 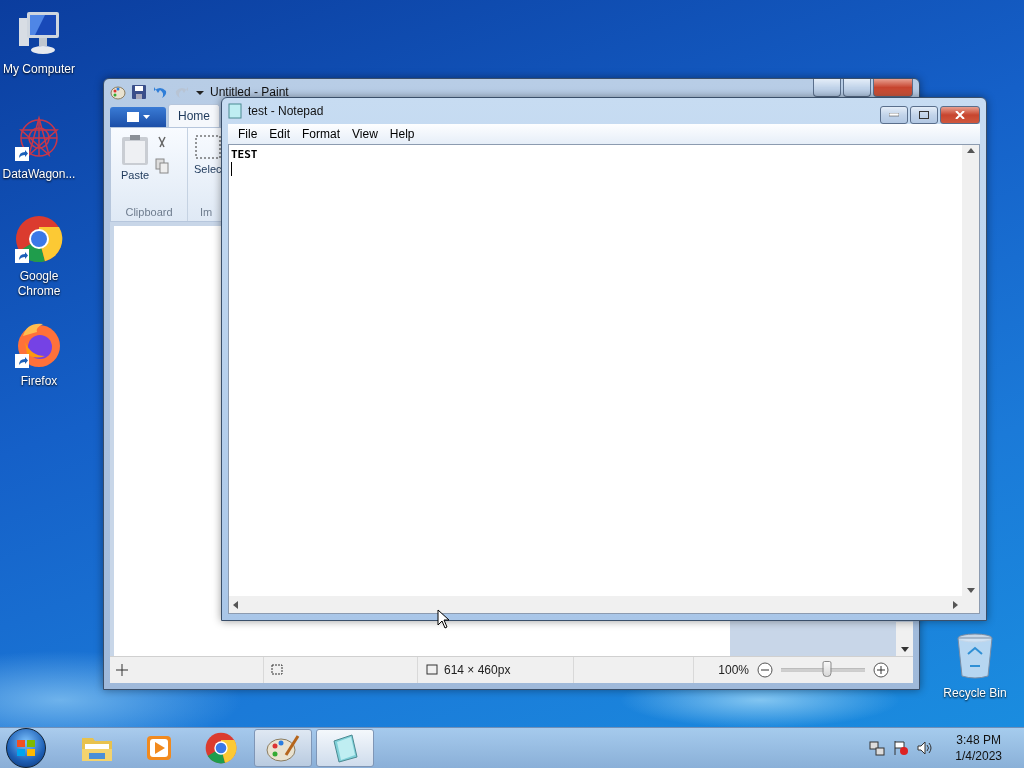 What do you see at coordinates (206, 213) in the screenshot?
I see `group-label: Im` at bounding box center [206, 213].